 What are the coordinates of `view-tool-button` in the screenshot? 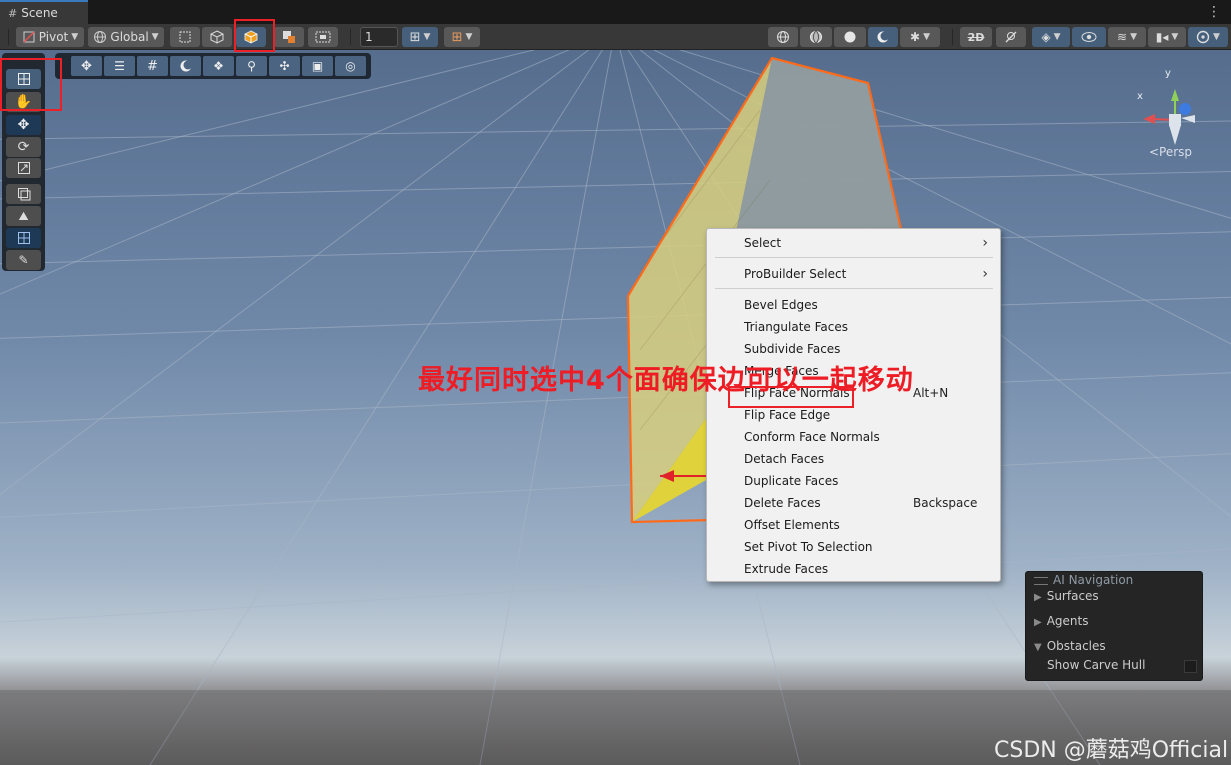 It's located at (23, 79).